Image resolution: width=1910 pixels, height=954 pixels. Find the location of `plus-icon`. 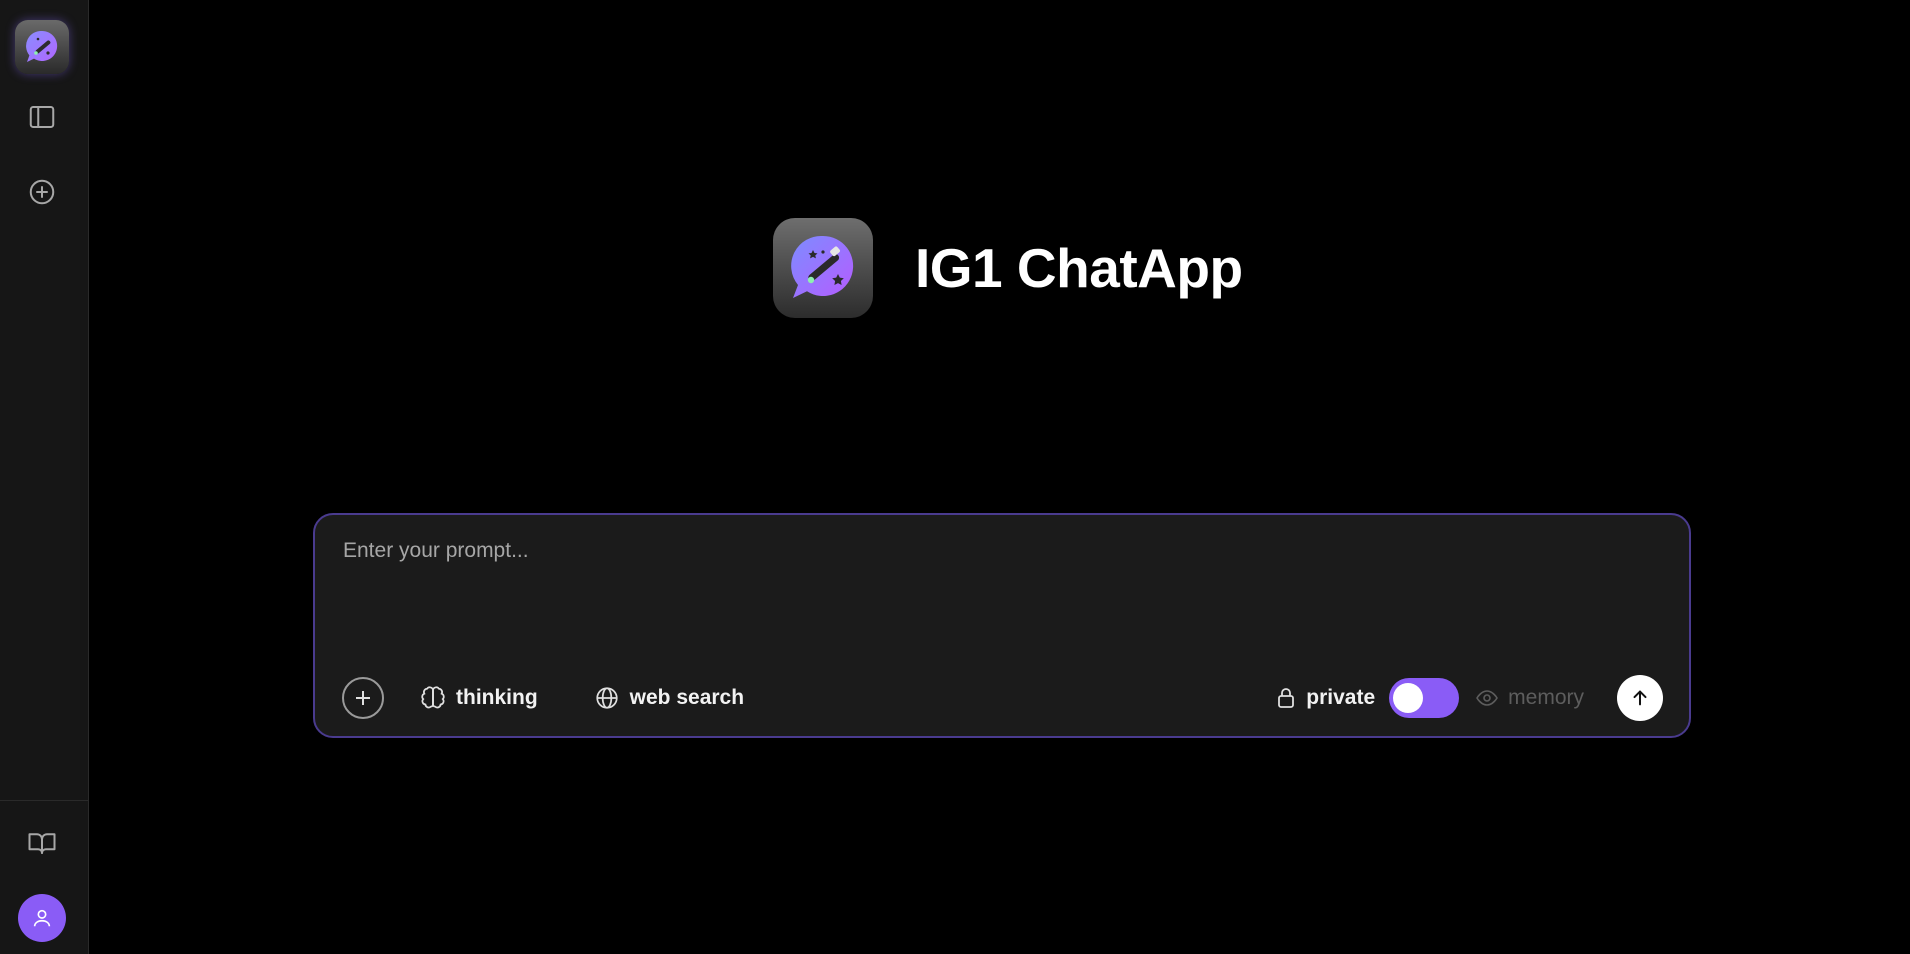

plus-icon is located at coordinates (363, 698).